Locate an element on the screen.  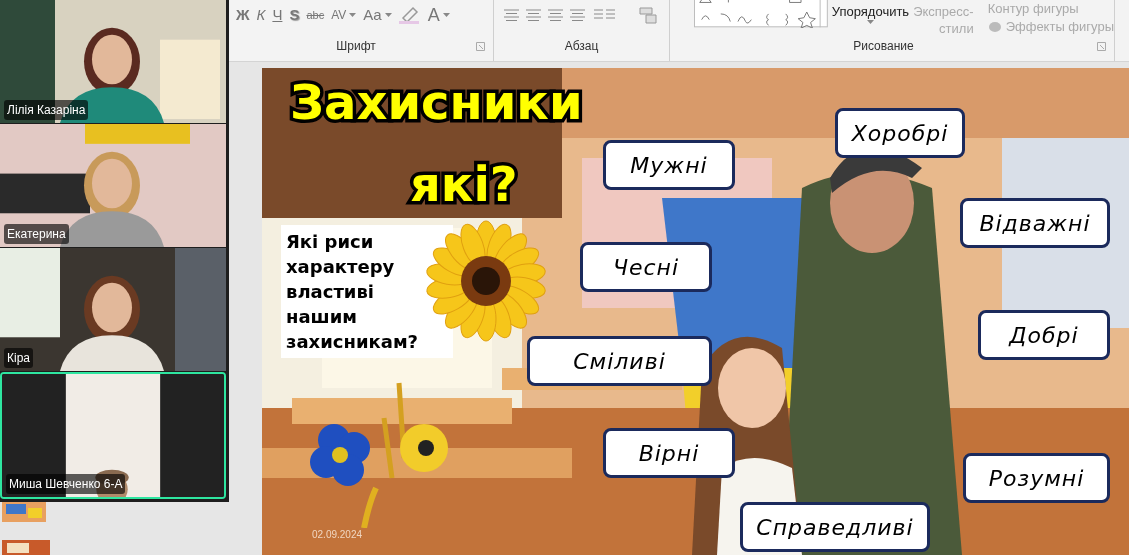
participant-name: Лілія Казаріна is located at coordinates (46, 110).